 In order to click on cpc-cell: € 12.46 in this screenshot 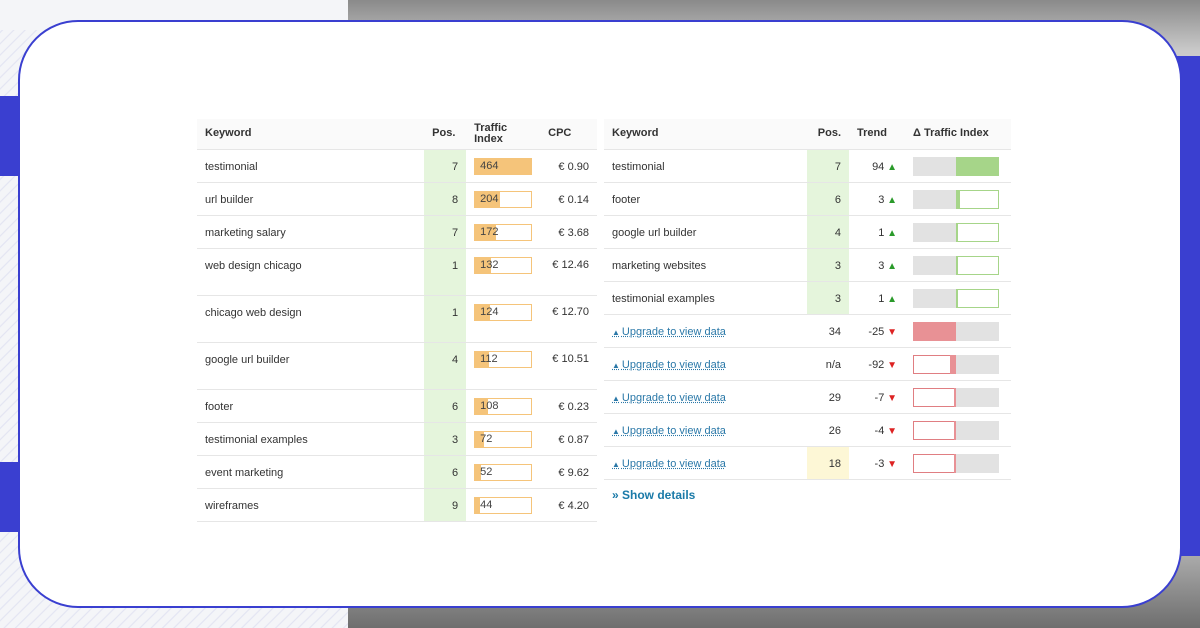, I will do `click(568, 272)`.